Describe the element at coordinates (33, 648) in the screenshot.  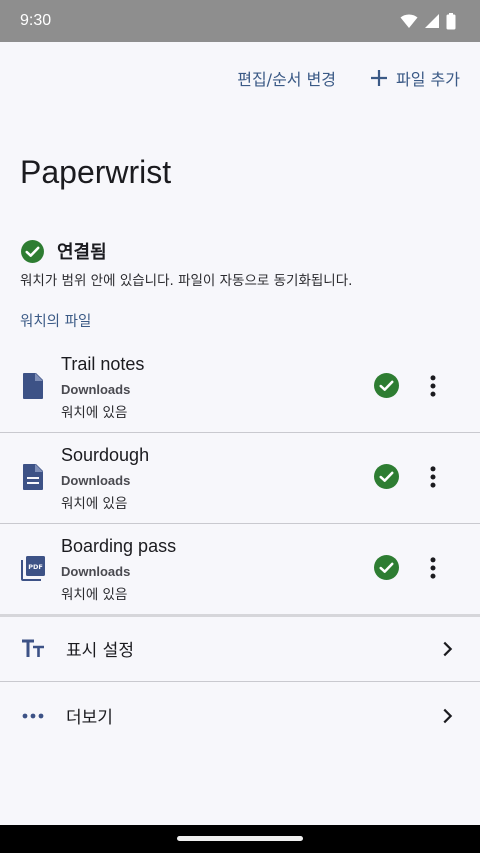
I see `text-size-icon` at that location.